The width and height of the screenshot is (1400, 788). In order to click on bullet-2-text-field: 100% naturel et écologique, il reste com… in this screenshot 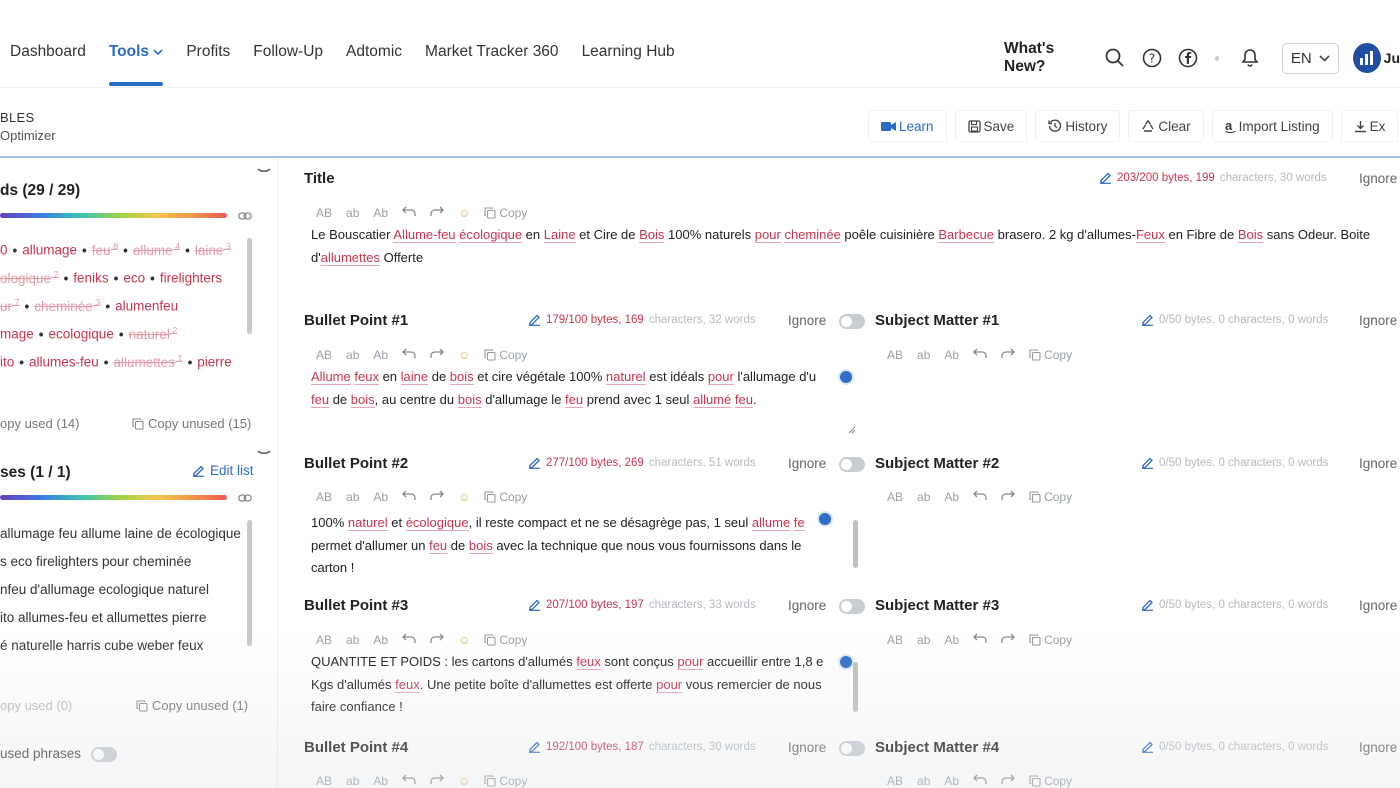, I will do `click(574, 546)`.